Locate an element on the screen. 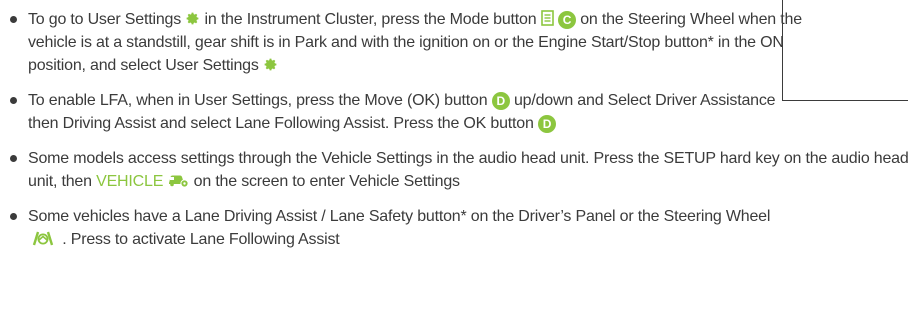 This screenshot has height=311, width=908. lane-assist-icon is located at coordinates (43, 238).